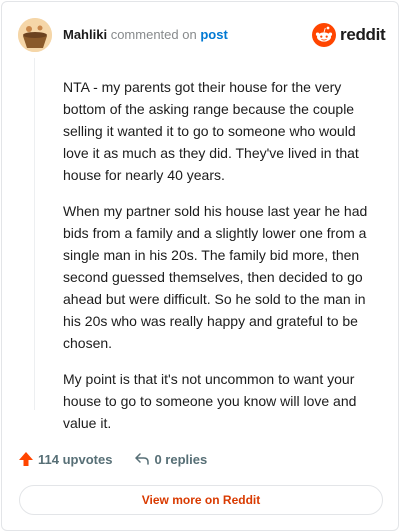 The height and width of the screenshot is (532, 400). I want to click on comment-actions: 114 upvotes 0 replies, so click(112, 459).